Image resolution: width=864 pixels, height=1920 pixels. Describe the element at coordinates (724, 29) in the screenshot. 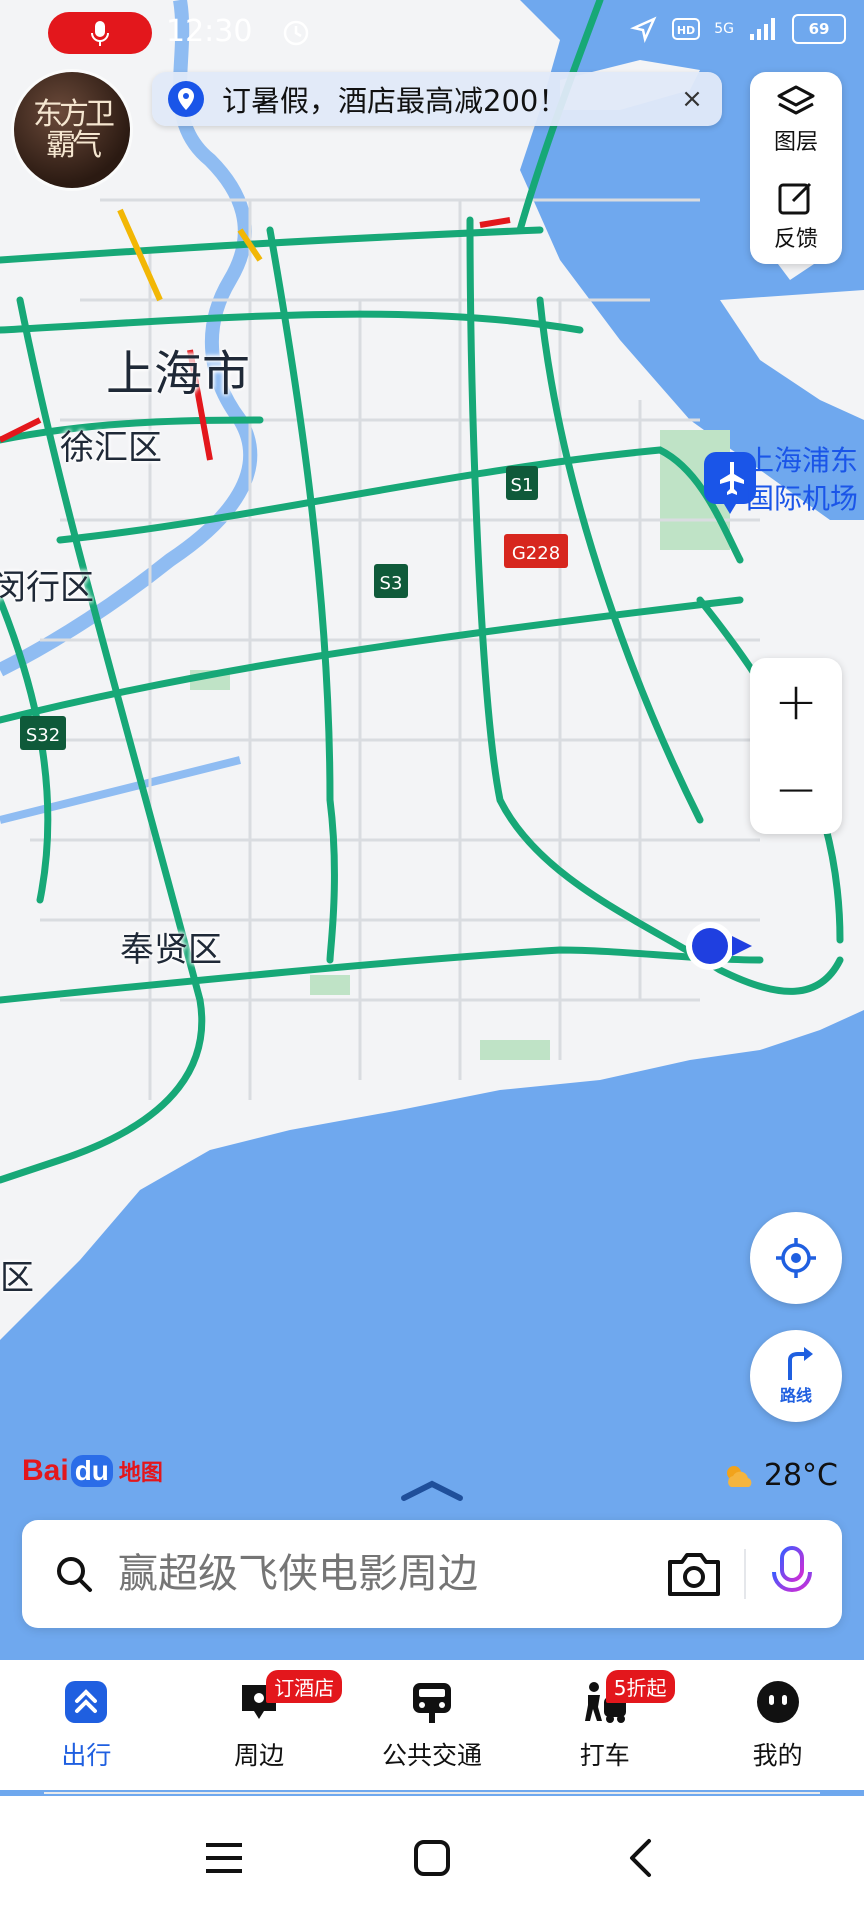

I see `network-type: 5G` at that location.